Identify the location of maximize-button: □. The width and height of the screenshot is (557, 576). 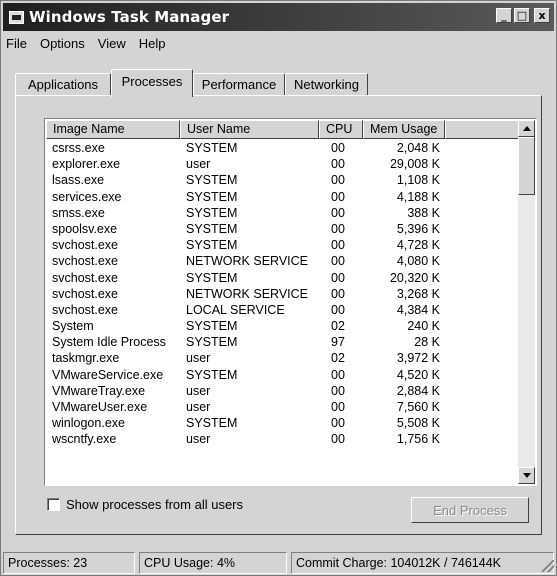
(522, 15).